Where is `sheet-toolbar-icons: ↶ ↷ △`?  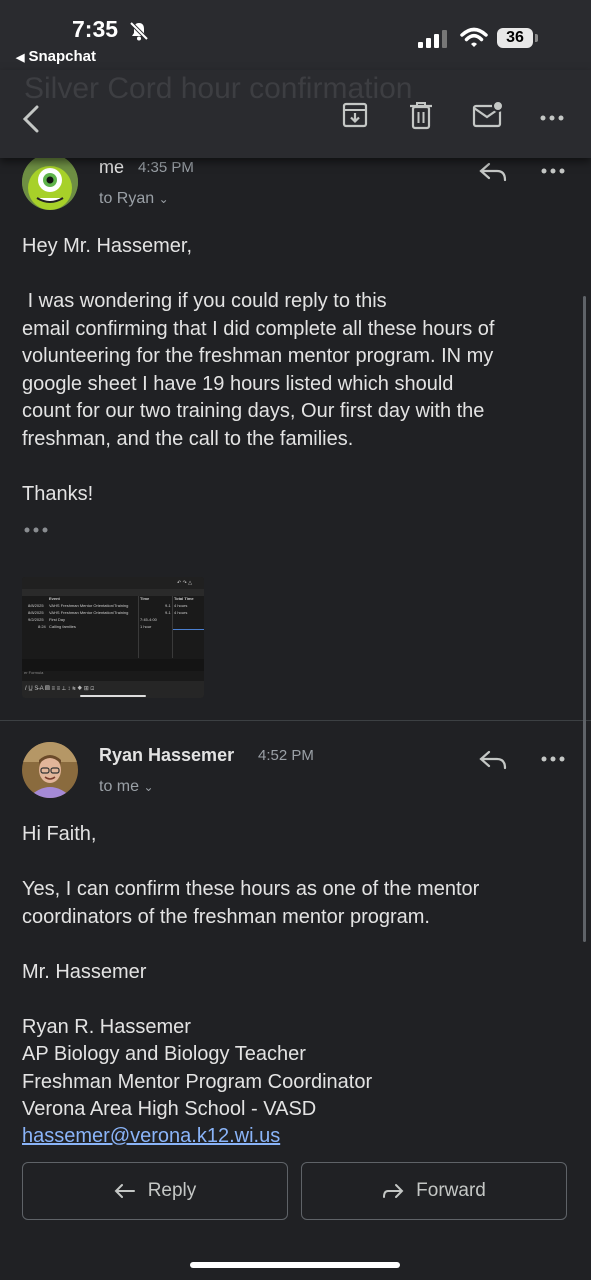 sheet-toolbar-icons: ↶ ↷ △ is located at coordinates (185, 583).